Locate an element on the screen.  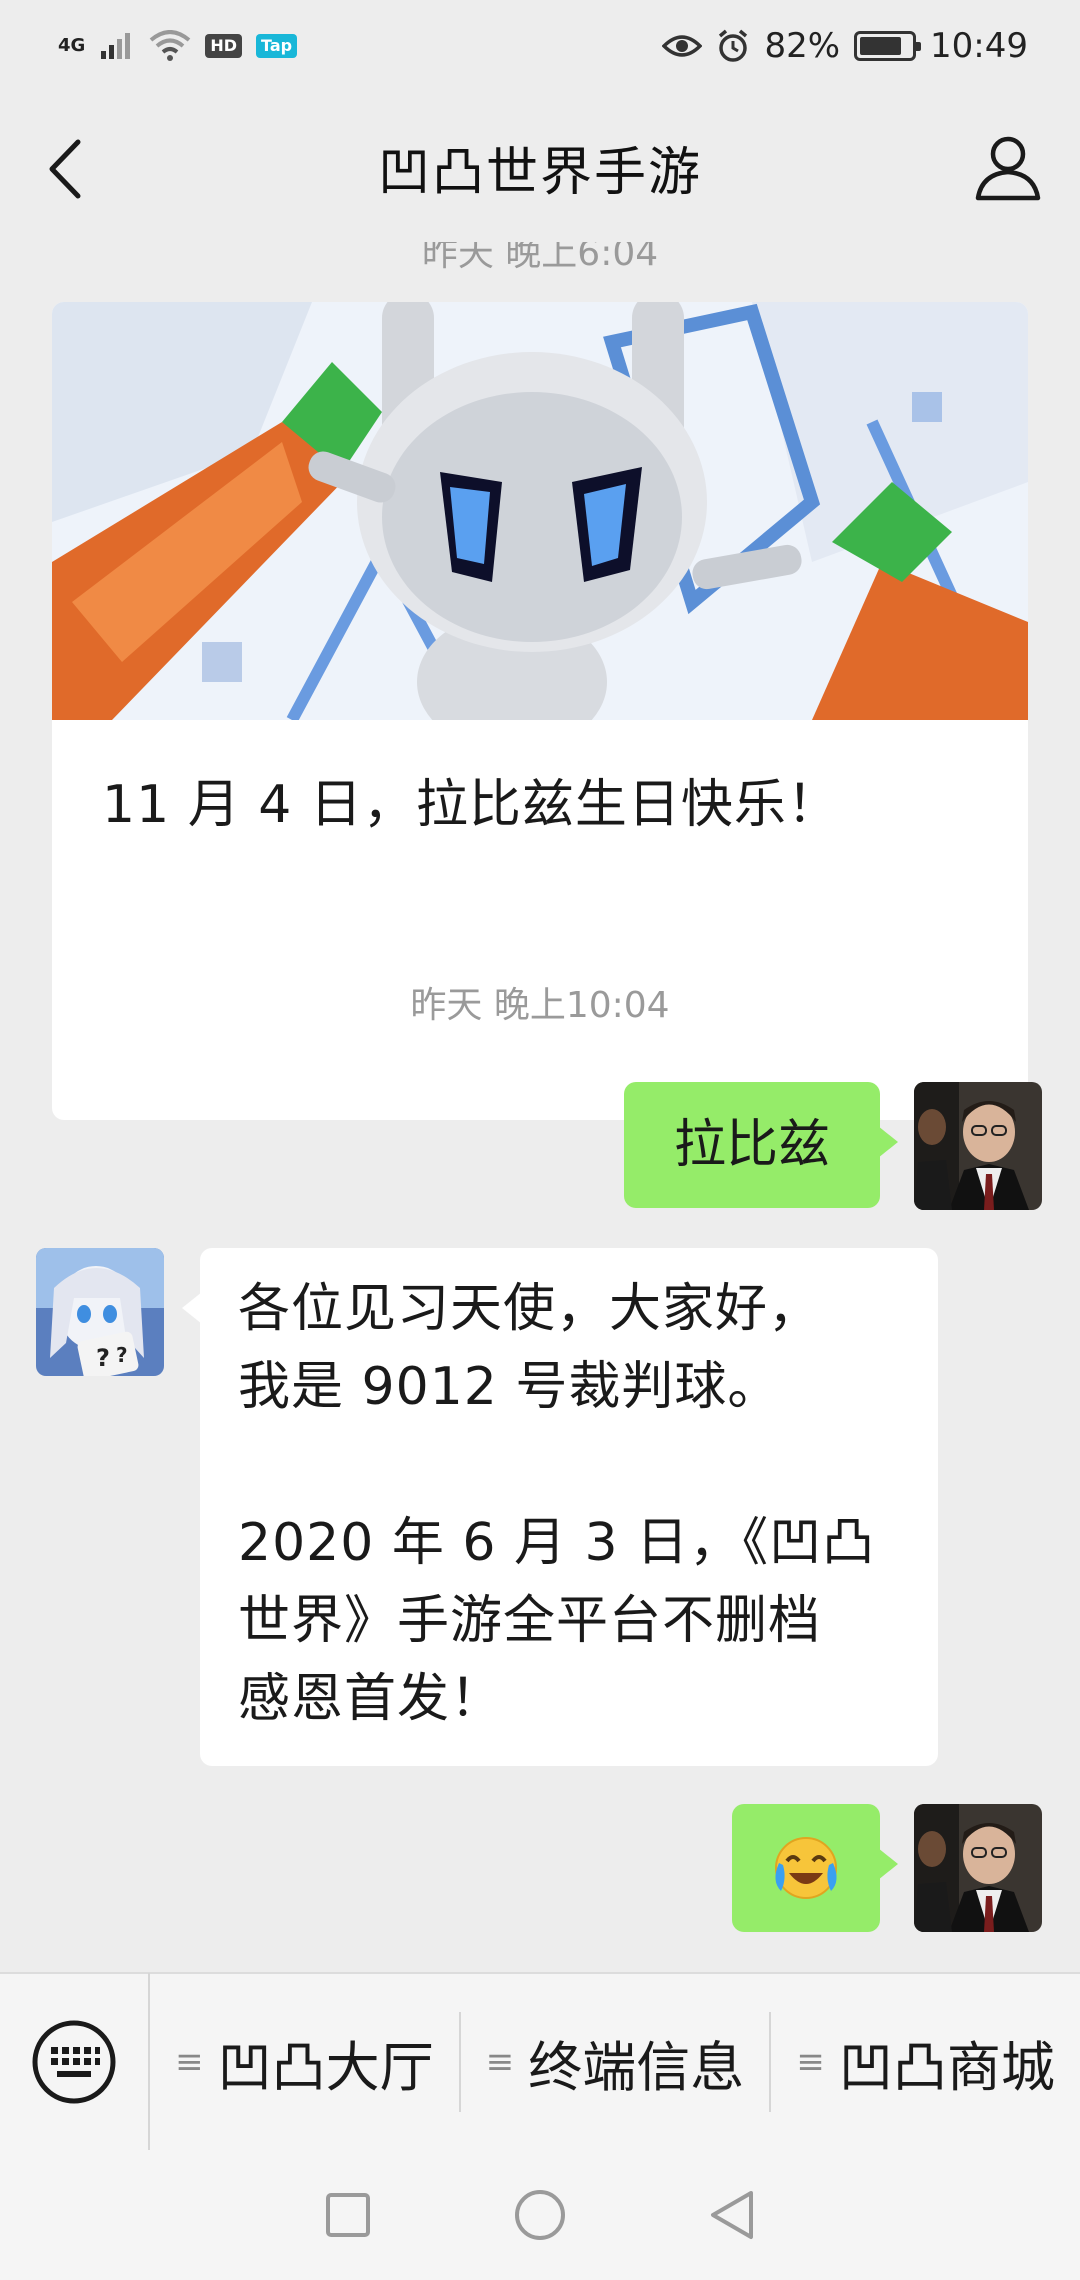
message-bubble-outgoing is located at coordinates (815, 1868).